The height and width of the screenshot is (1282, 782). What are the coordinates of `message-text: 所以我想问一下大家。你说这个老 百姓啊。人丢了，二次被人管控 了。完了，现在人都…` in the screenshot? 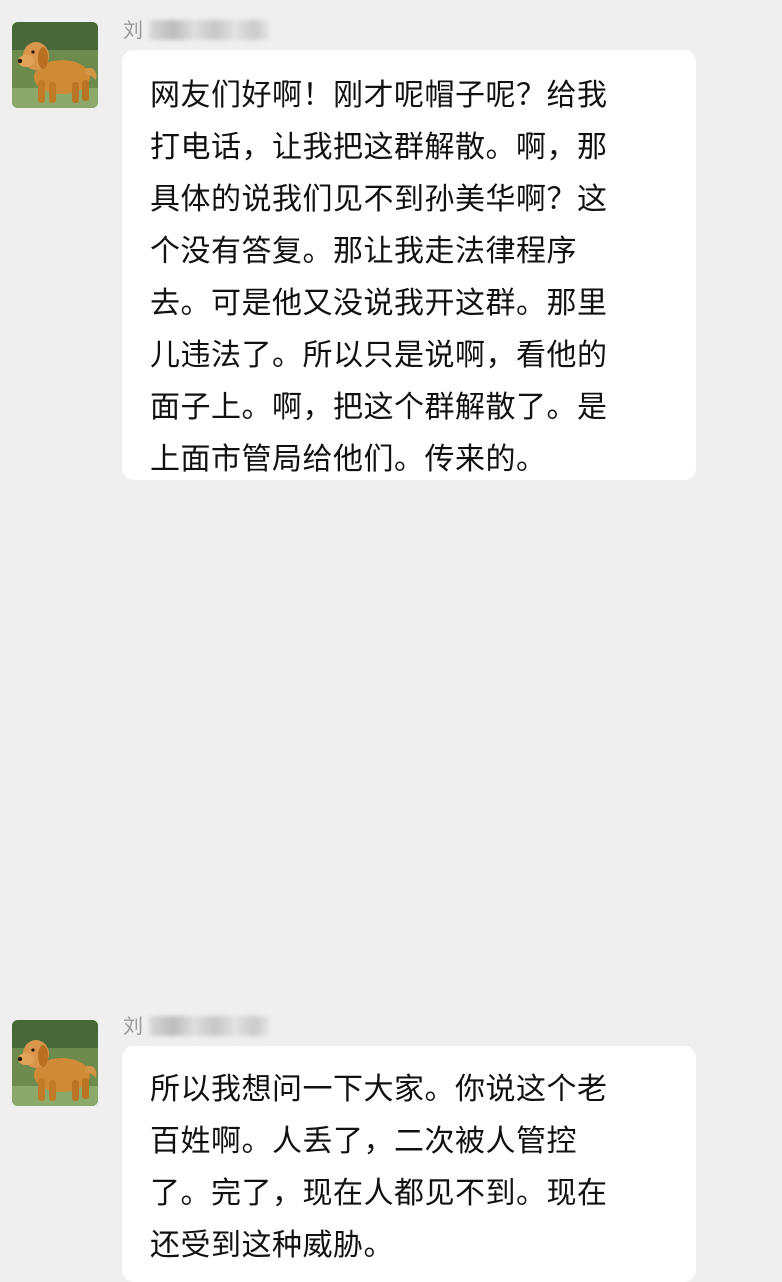 It's located at (379, 1167).